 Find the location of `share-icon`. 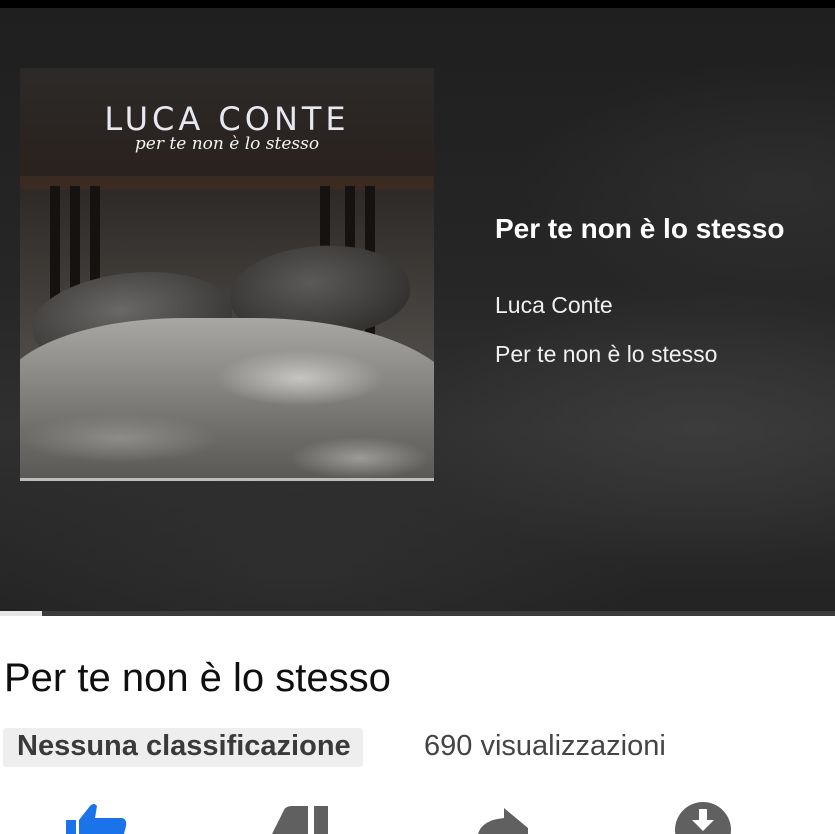

share-icon is located at coordinates (503, 821).